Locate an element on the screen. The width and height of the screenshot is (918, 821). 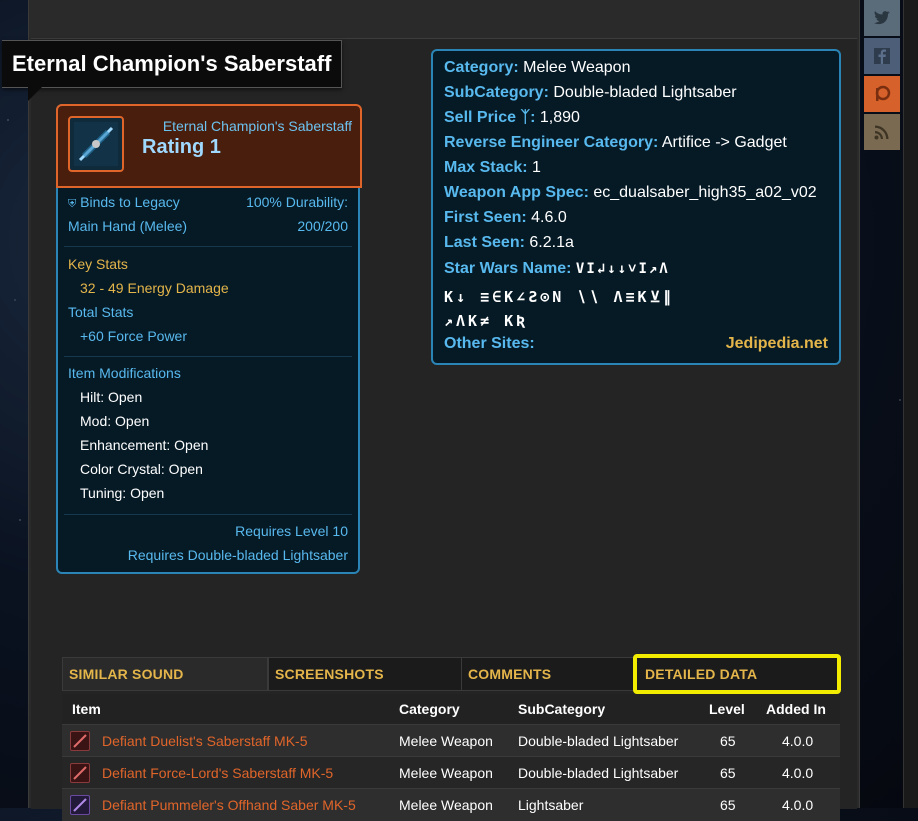
item-name: Eternal Champion's Saberstaff is located at coordinates (257, 126).